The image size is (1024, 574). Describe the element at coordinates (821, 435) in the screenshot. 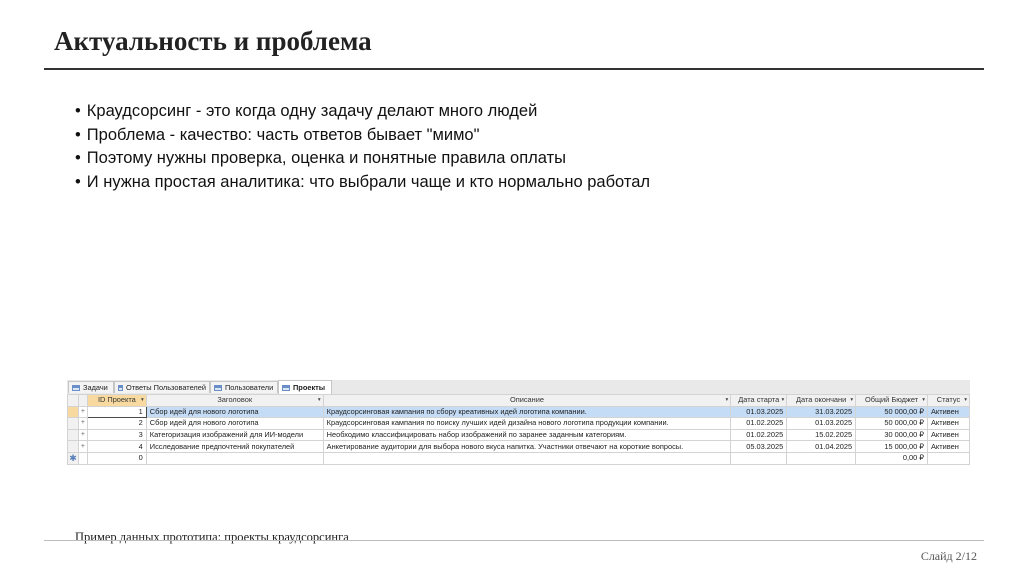

I see `cell-end-date: 15.02.2025` at that location.